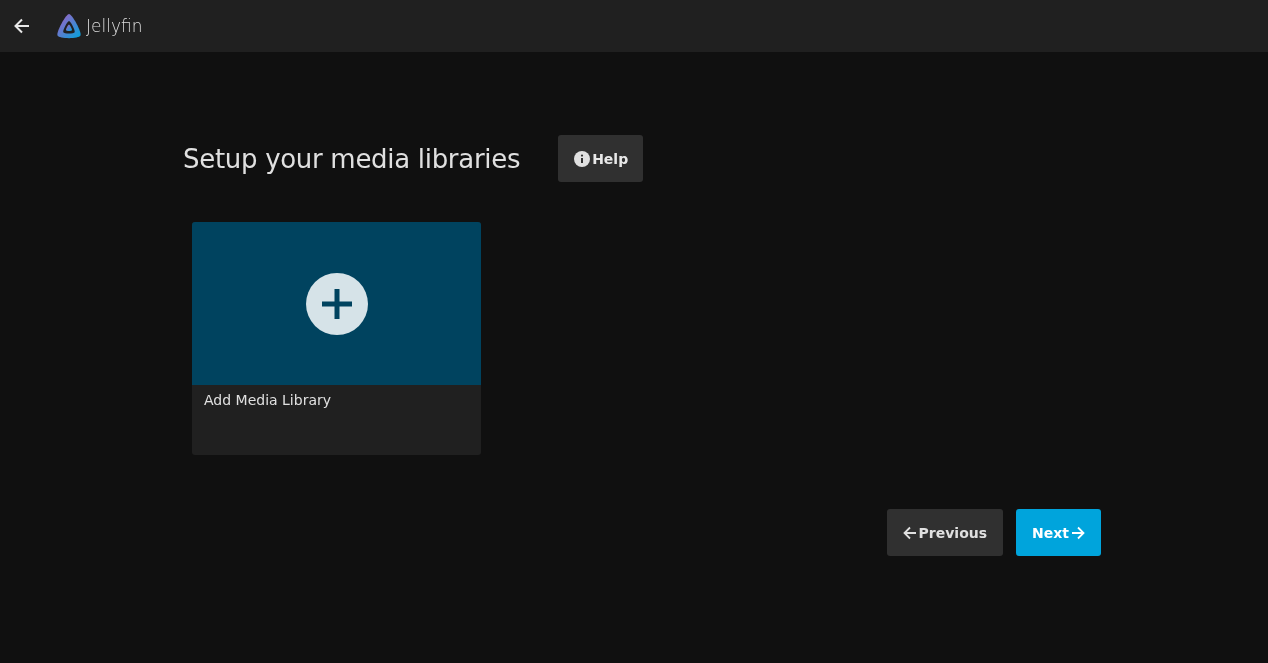 Image resolution: width=1268 pixels, height=663 pixels. Describe the element at coordinates (267, 400) in the screenshot. I see `card-label: Add Media Library` at that location.